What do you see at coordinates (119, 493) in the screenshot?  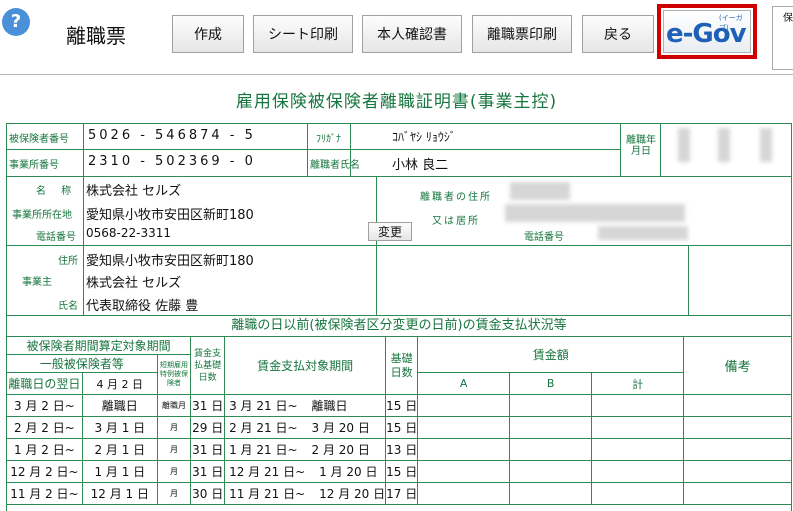 I see `period-to: 12 月 1 日` at bounding box center [119, 493].